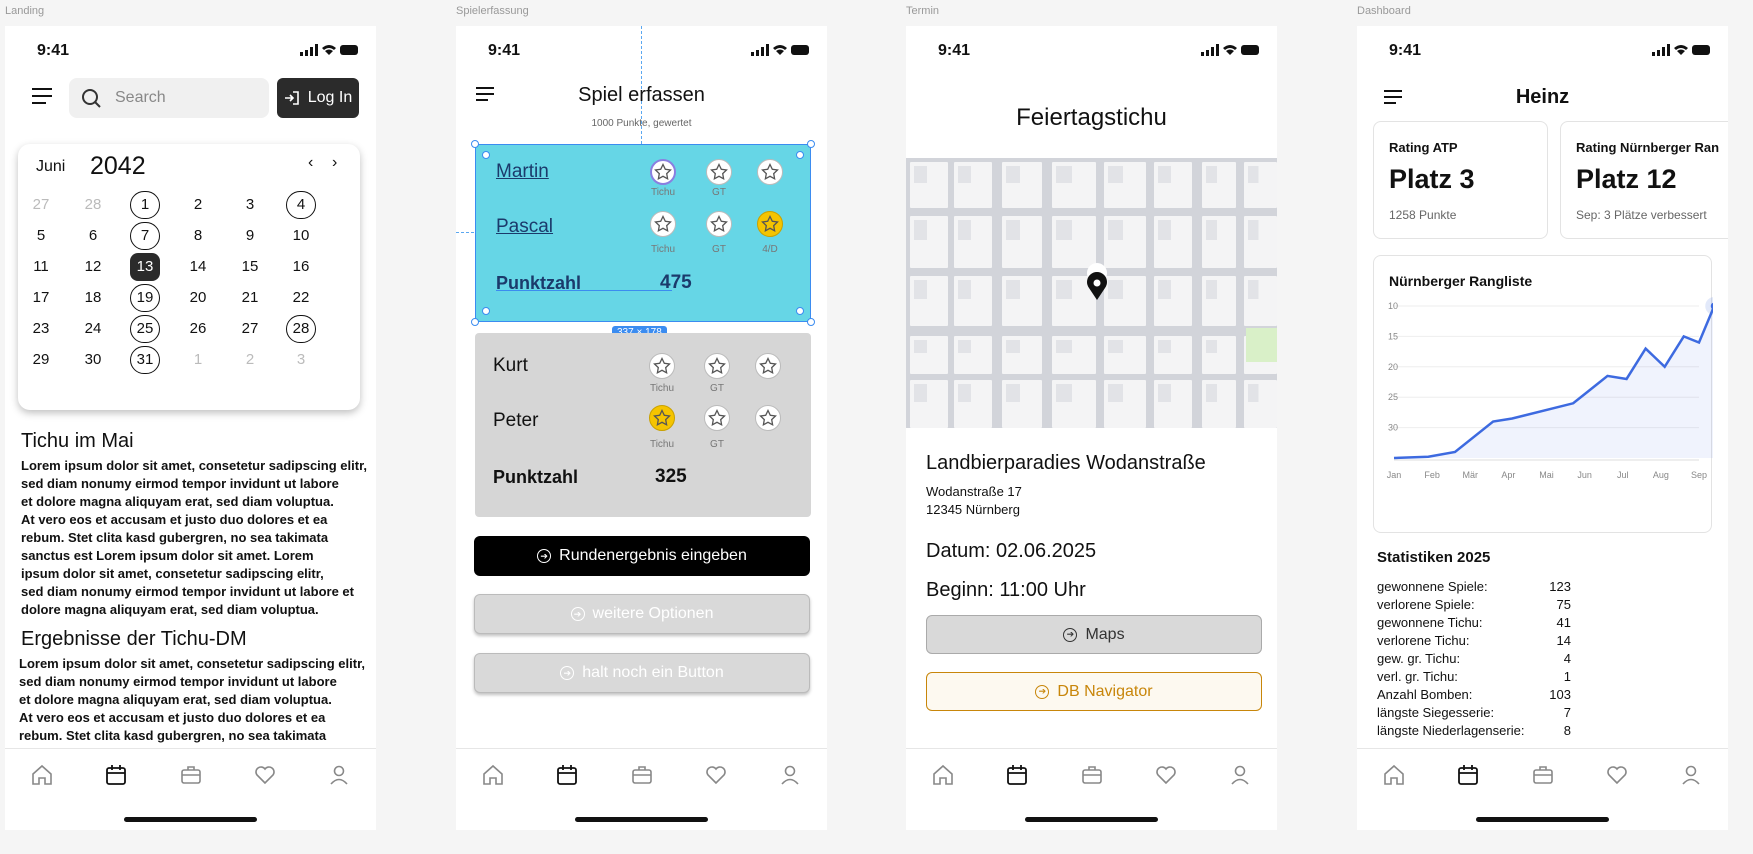 The height and width of the screenshot is (854, 1753). What do you see at coordinates (1091, 293) in the screenshot?
I see `map` at bounding box center [1091, 293].